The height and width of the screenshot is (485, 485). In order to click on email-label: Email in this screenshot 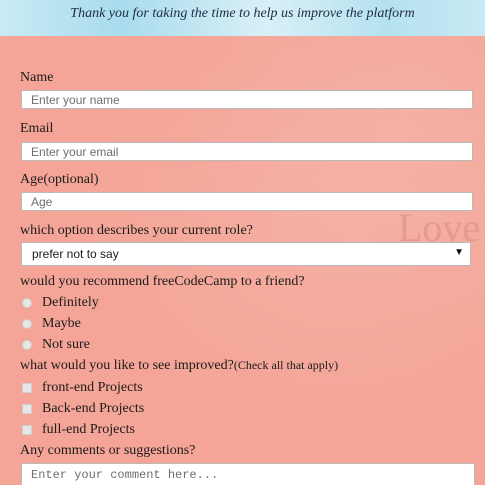, I will do `click(37, 128)`.